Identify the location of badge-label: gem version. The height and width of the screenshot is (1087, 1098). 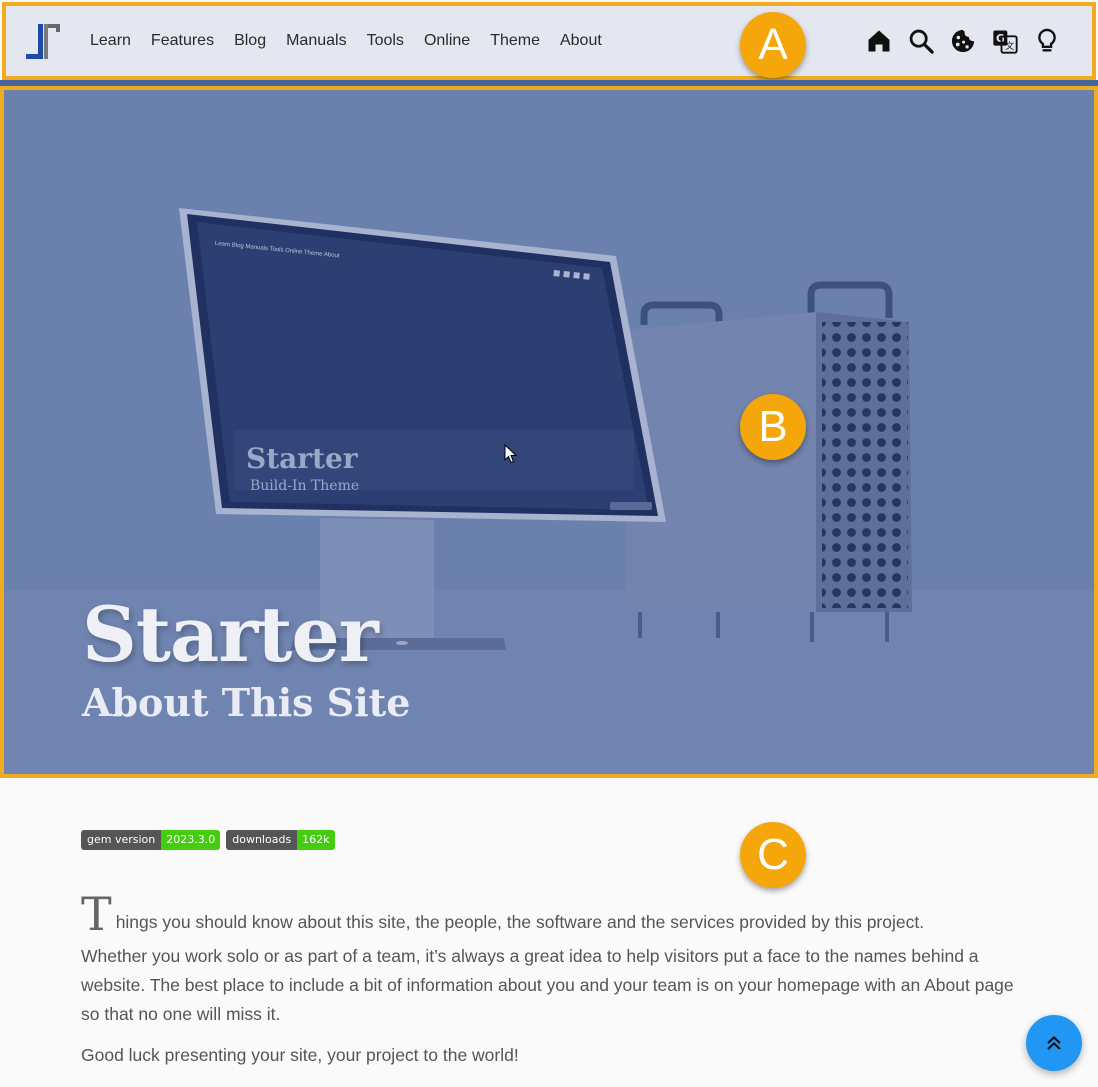
(121, 840).